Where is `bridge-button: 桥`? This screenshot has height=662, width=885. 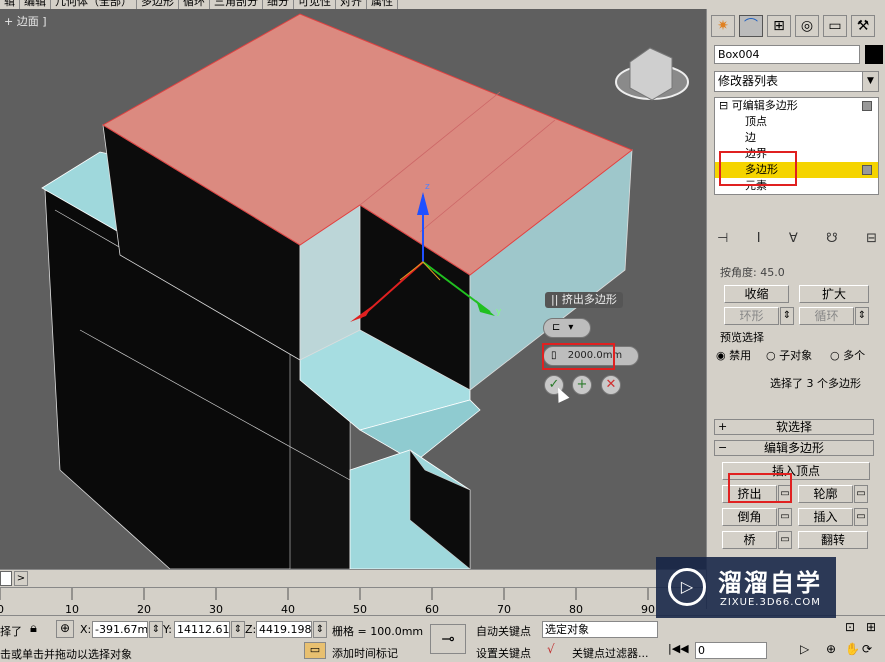
bridge-button: 桥 is located at coordinates (749, 540).